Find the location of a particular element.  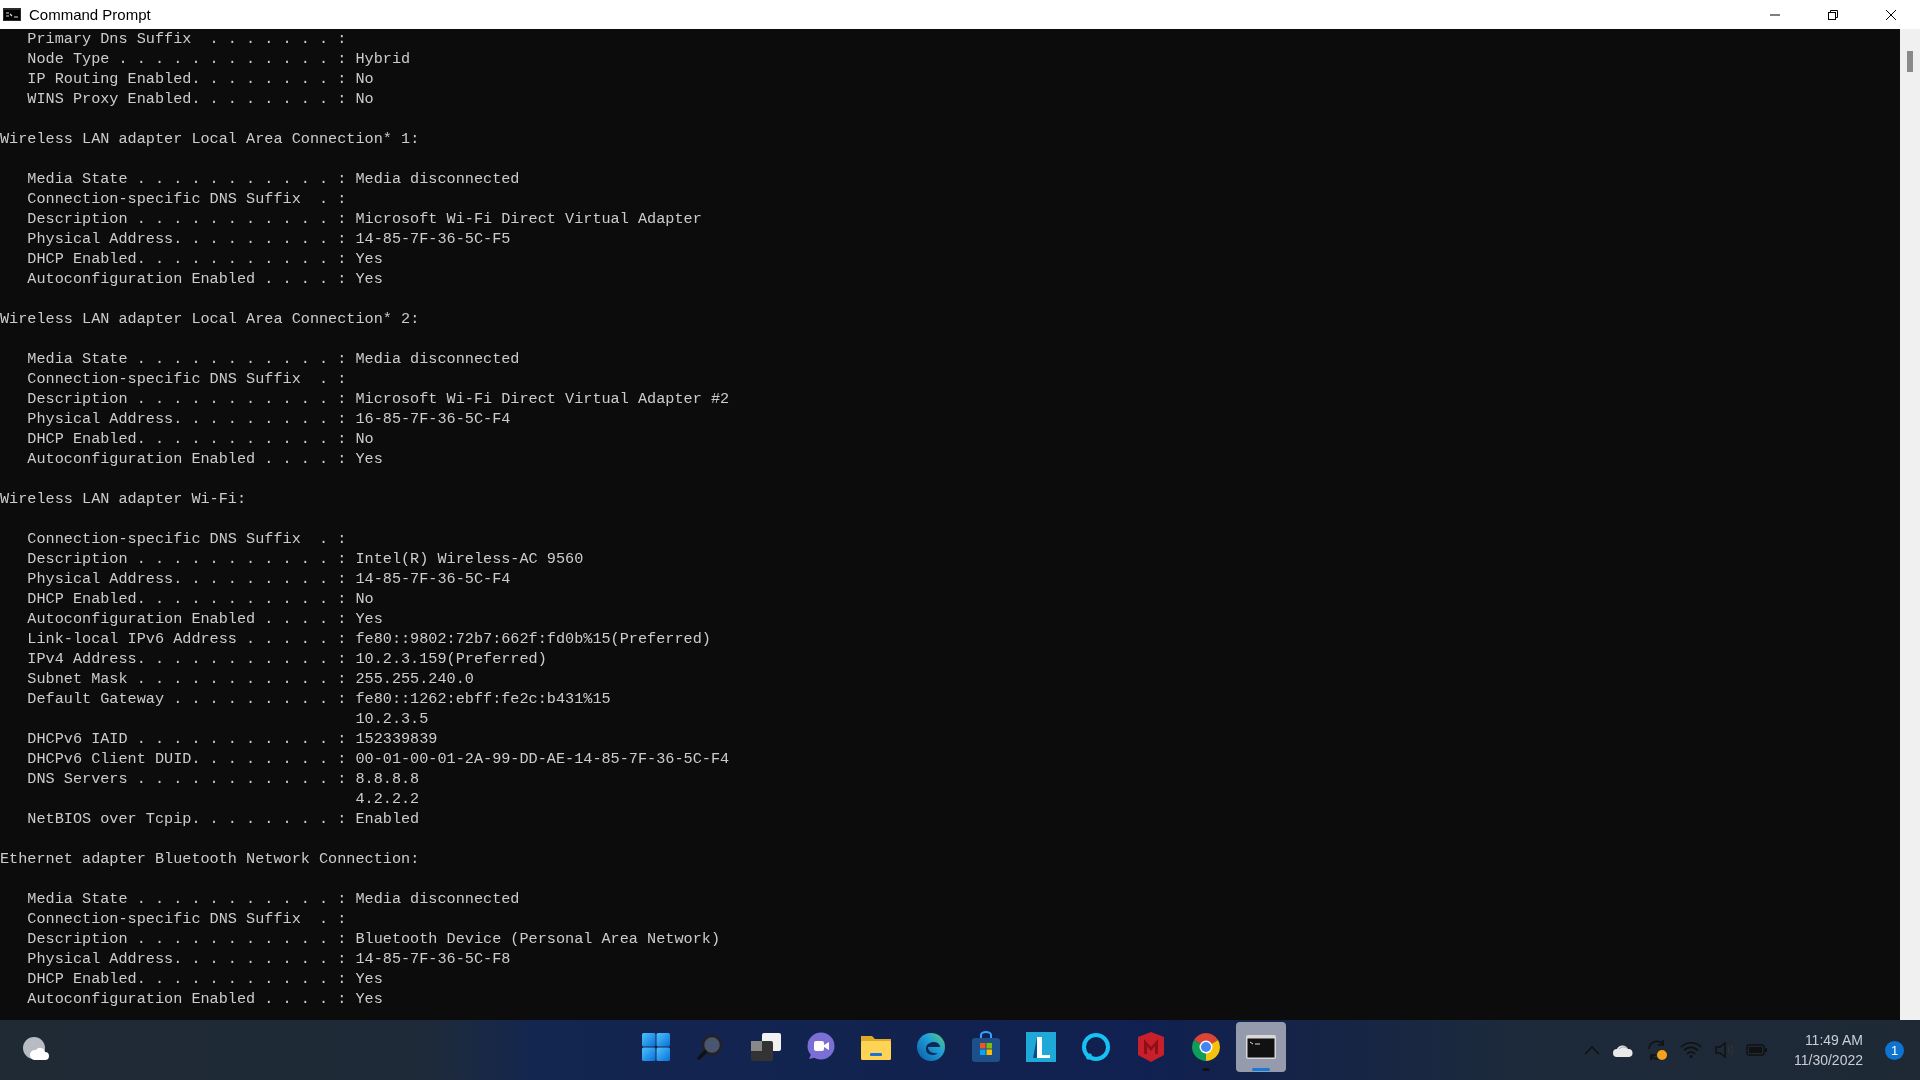

terminal-icon is located at coordinates (1261, 1047).